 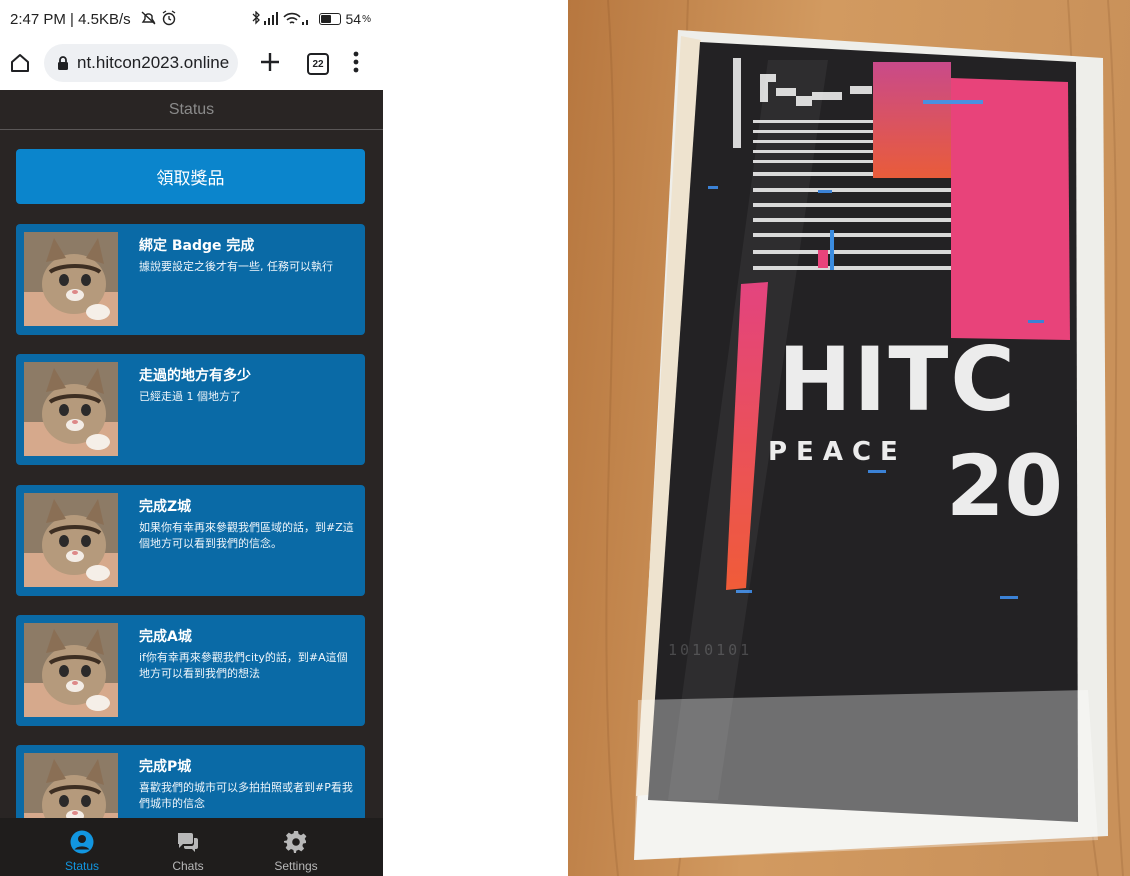 I want to click on pink-panel, so click(x=1010, y=209).